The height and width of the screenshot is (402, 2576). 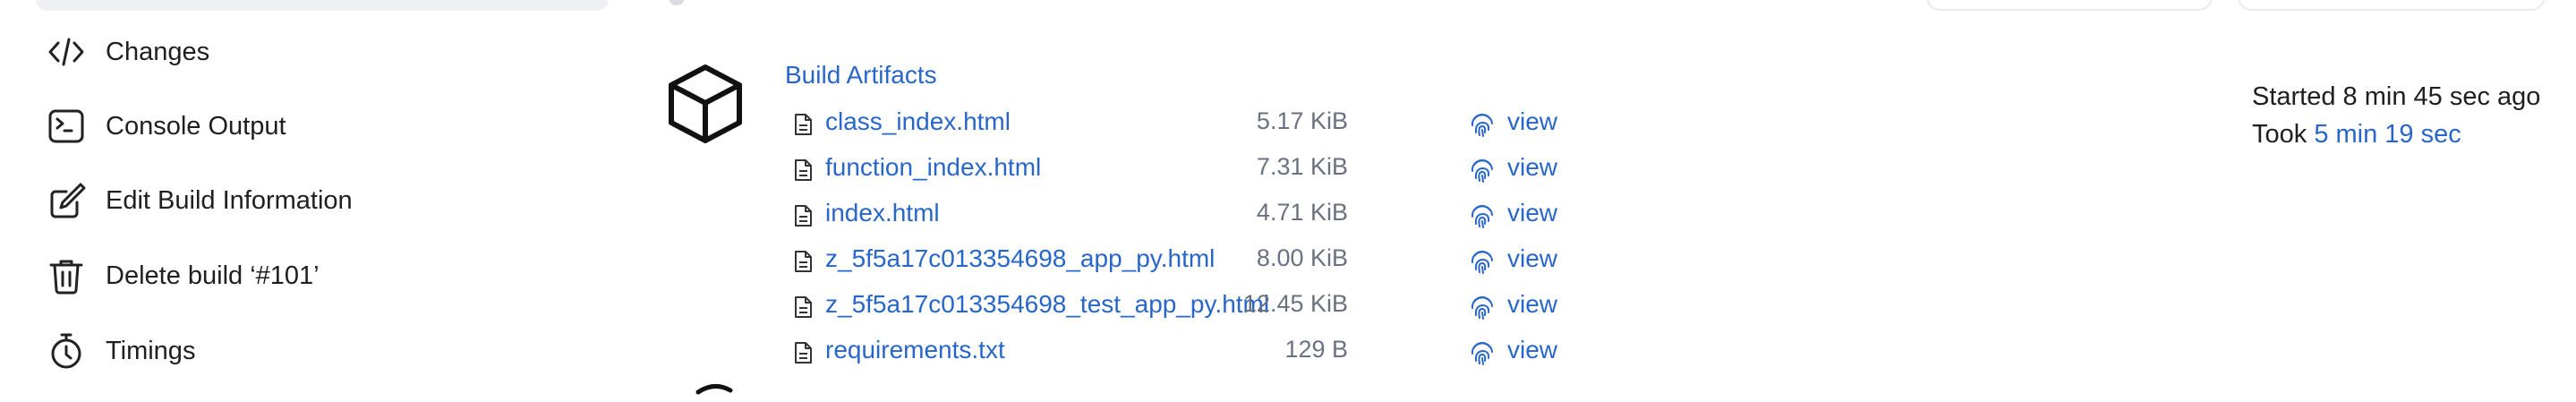 I want to click on build-took-text: Took 5 min 19 sec, so click(x=2356, y=135).